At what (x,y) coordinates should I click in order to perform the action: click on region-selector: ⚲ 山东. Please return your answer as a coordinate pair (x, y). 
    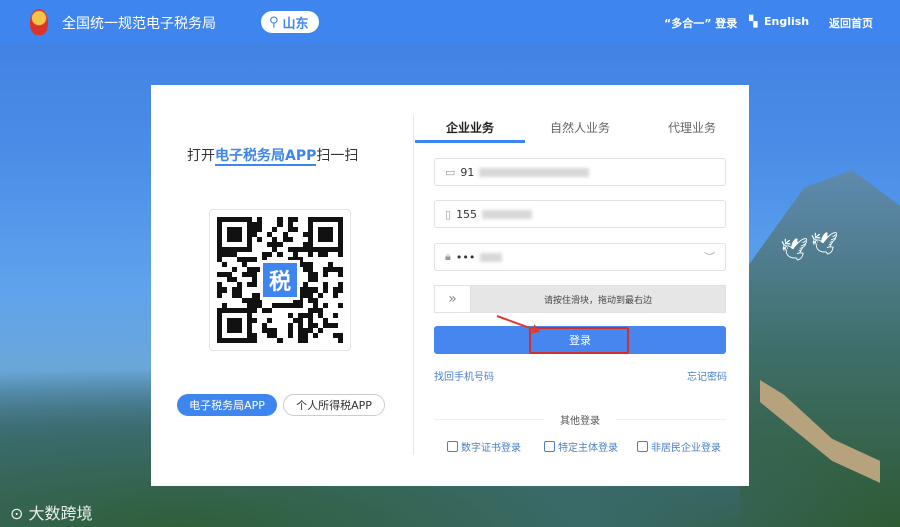
    Looking at the image, I should click on (290, 22).